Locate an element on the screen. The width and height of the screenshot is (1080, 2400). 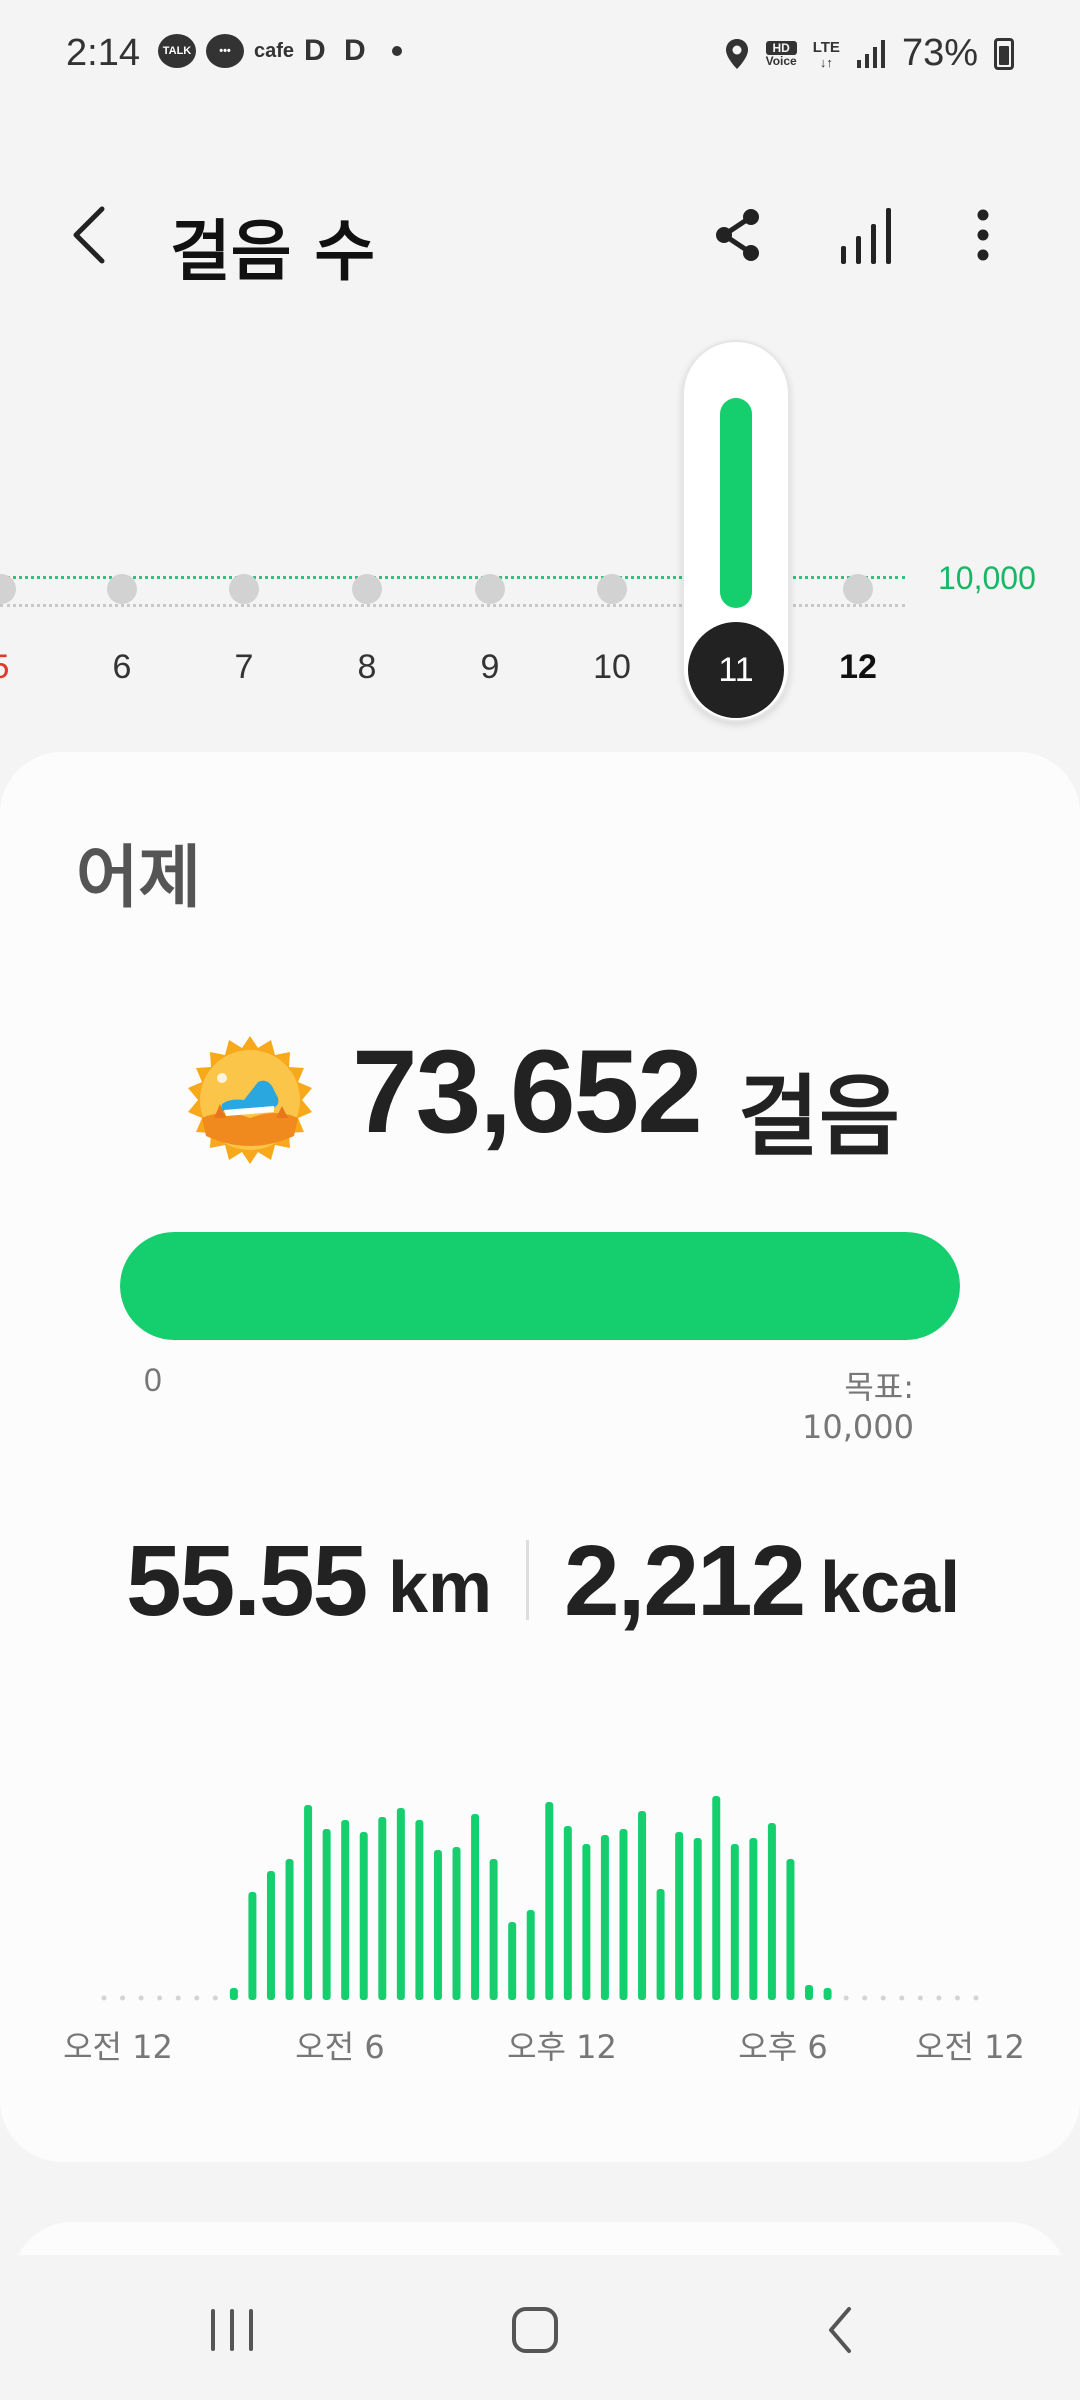
system-nav-bar is located at coordinates (540, 2327).